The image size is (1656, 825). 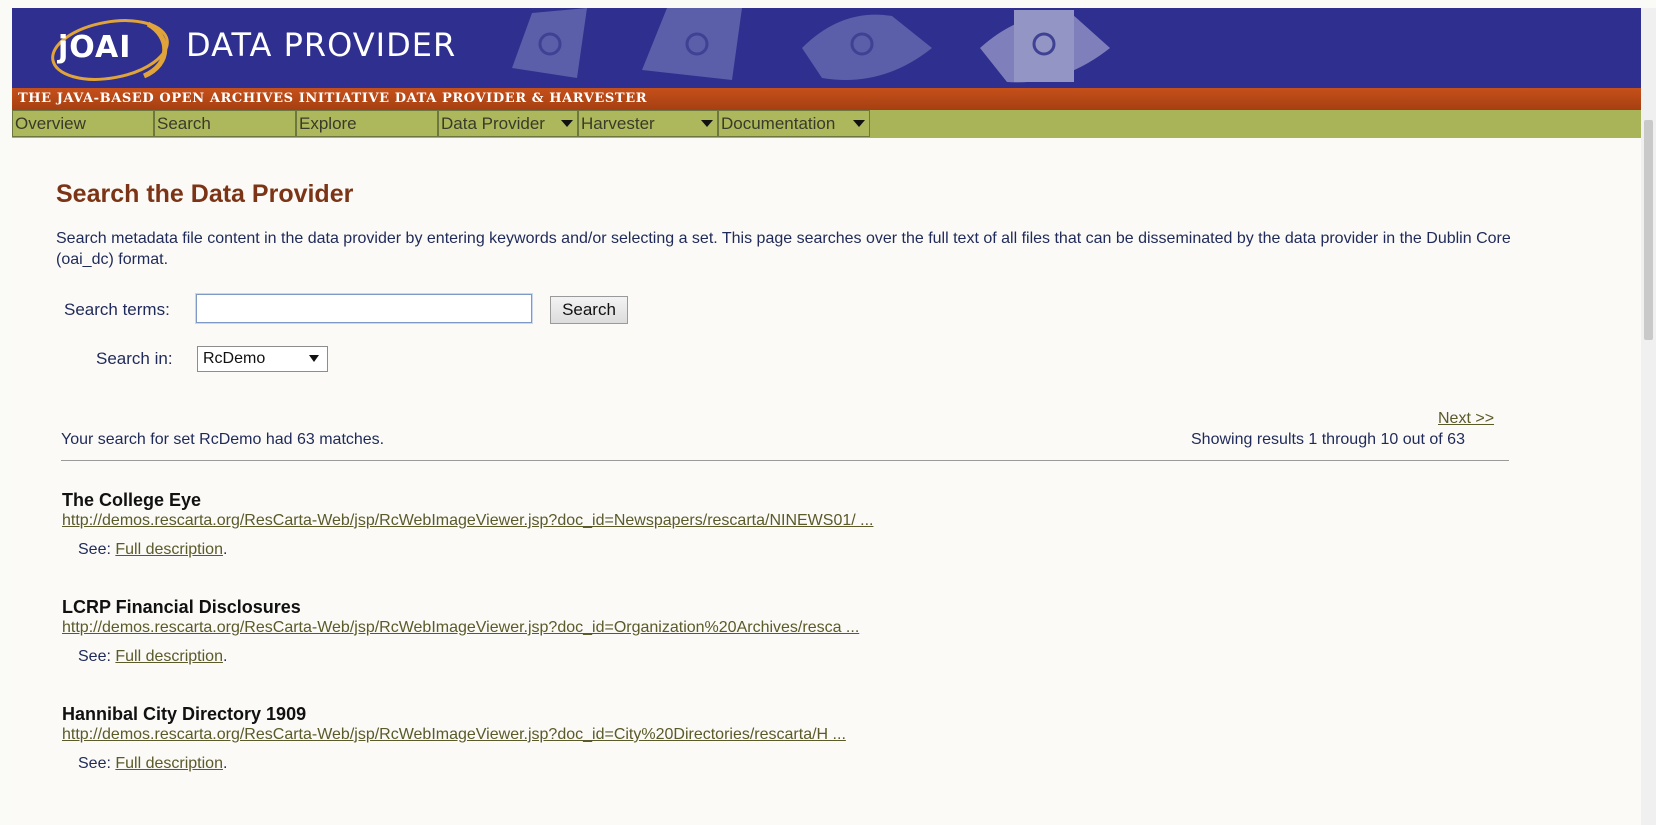 I want to click on showing-results-text: Showing results 1 through 10 out of 63, so click(x=1328, y=439).